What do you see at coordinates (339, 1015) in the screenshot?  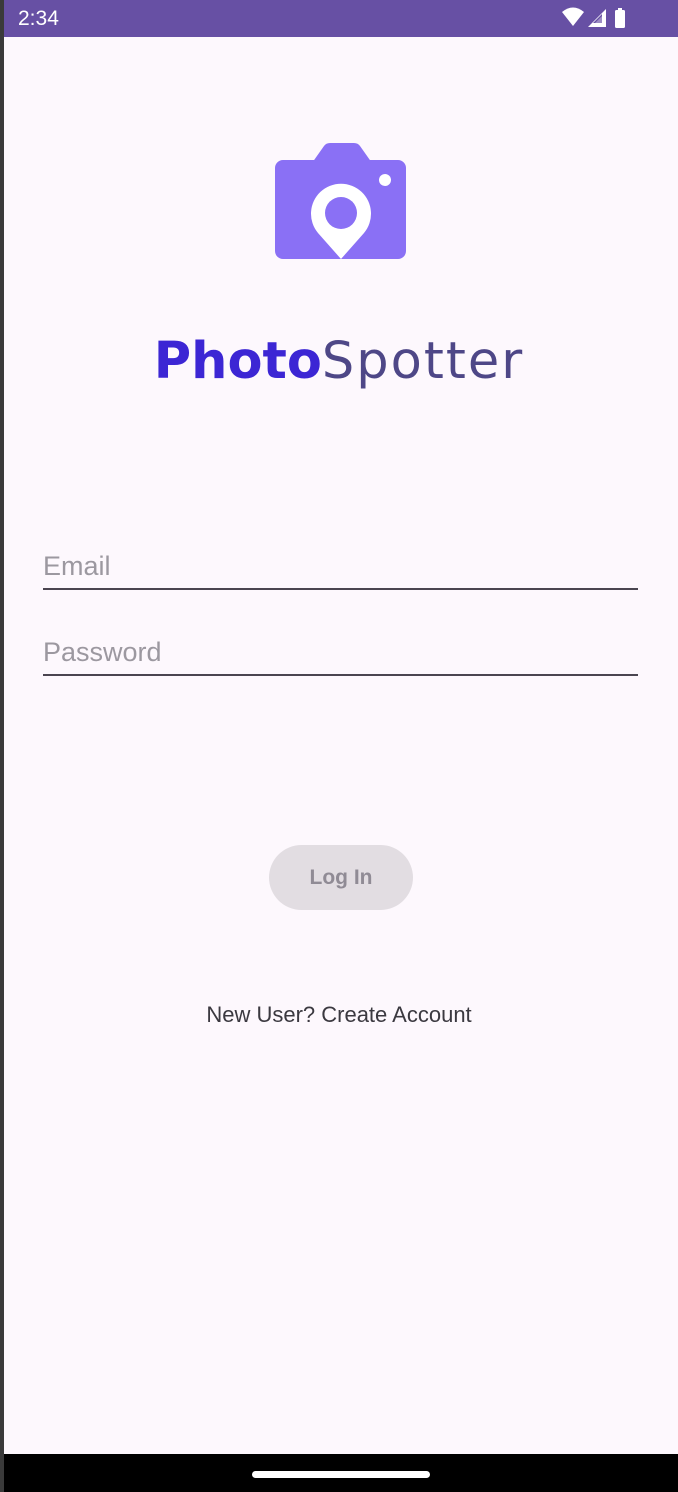 I see `create-account-link: New User? Create Account` at bounding box center [339, 1015].